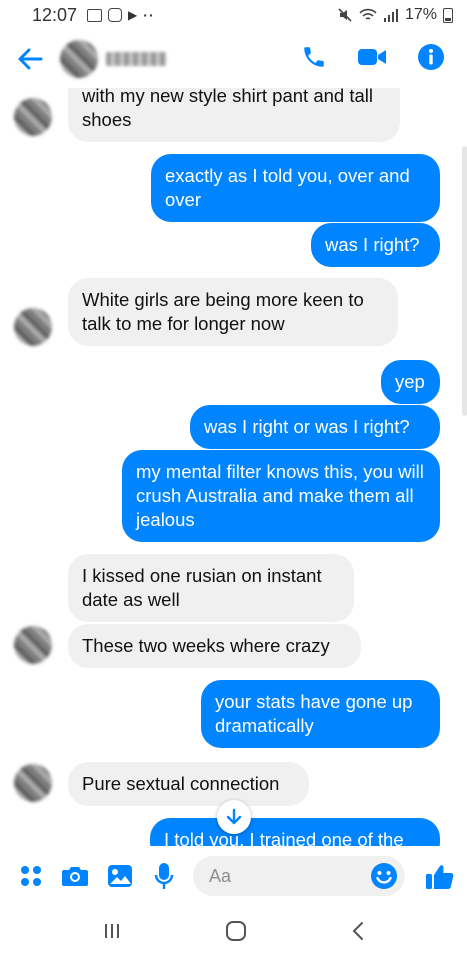  What do you see at coordinates (420, 14) in the screenshot?
I see `battery-percent: 17%` at bounding box center [420, 14].